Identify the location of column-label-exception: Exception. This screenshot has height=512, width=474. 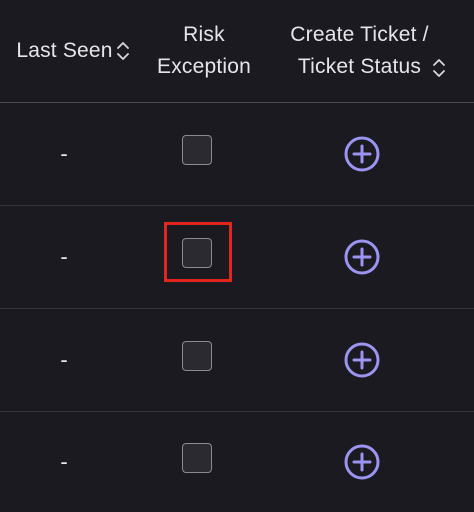
(204, 66).